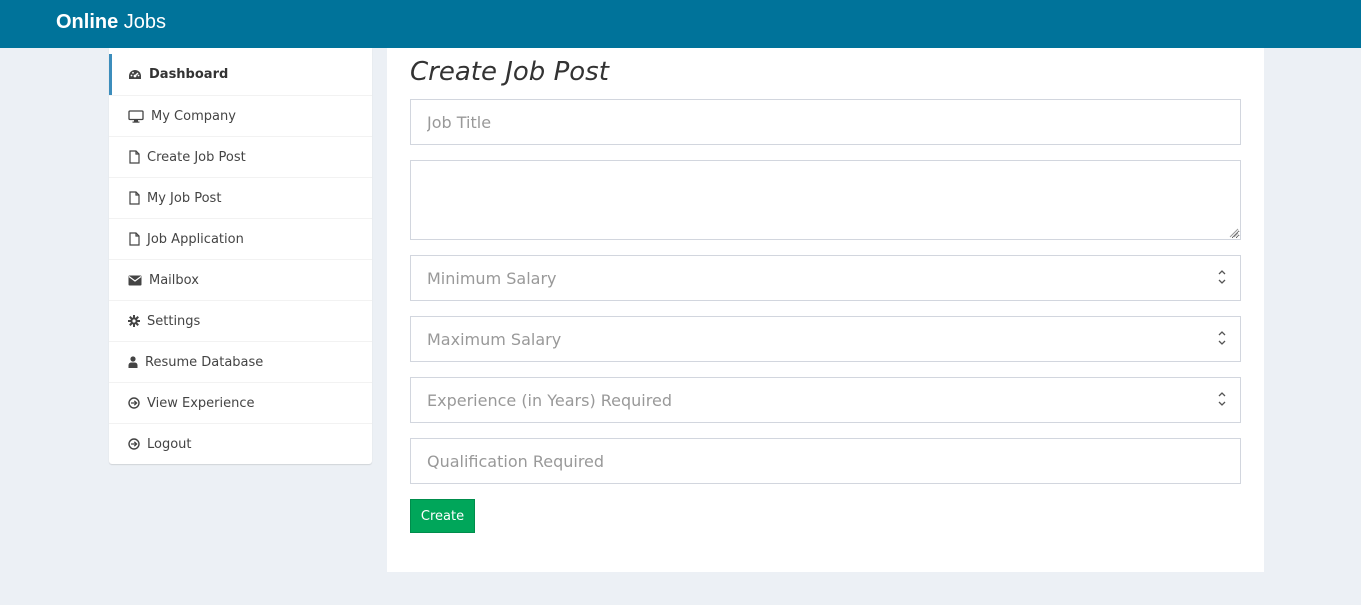  I want to click on sidebar-item-job-application: Job Application, so click(240, 238).